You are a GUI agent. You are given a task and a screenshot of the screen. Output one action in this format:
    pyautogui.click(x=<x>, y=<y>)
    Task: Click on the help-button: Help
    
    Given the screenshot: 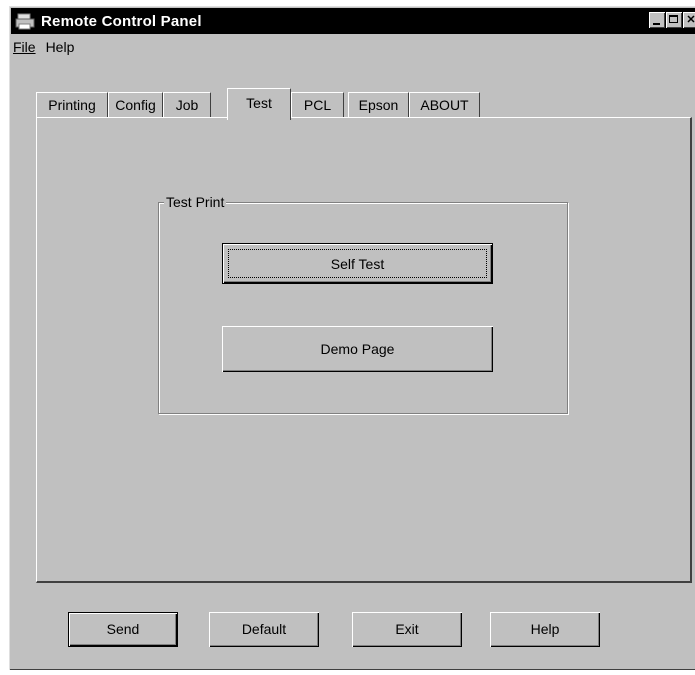 What is the action you would take?
    pyautogui.click(x=545, y=629)
    